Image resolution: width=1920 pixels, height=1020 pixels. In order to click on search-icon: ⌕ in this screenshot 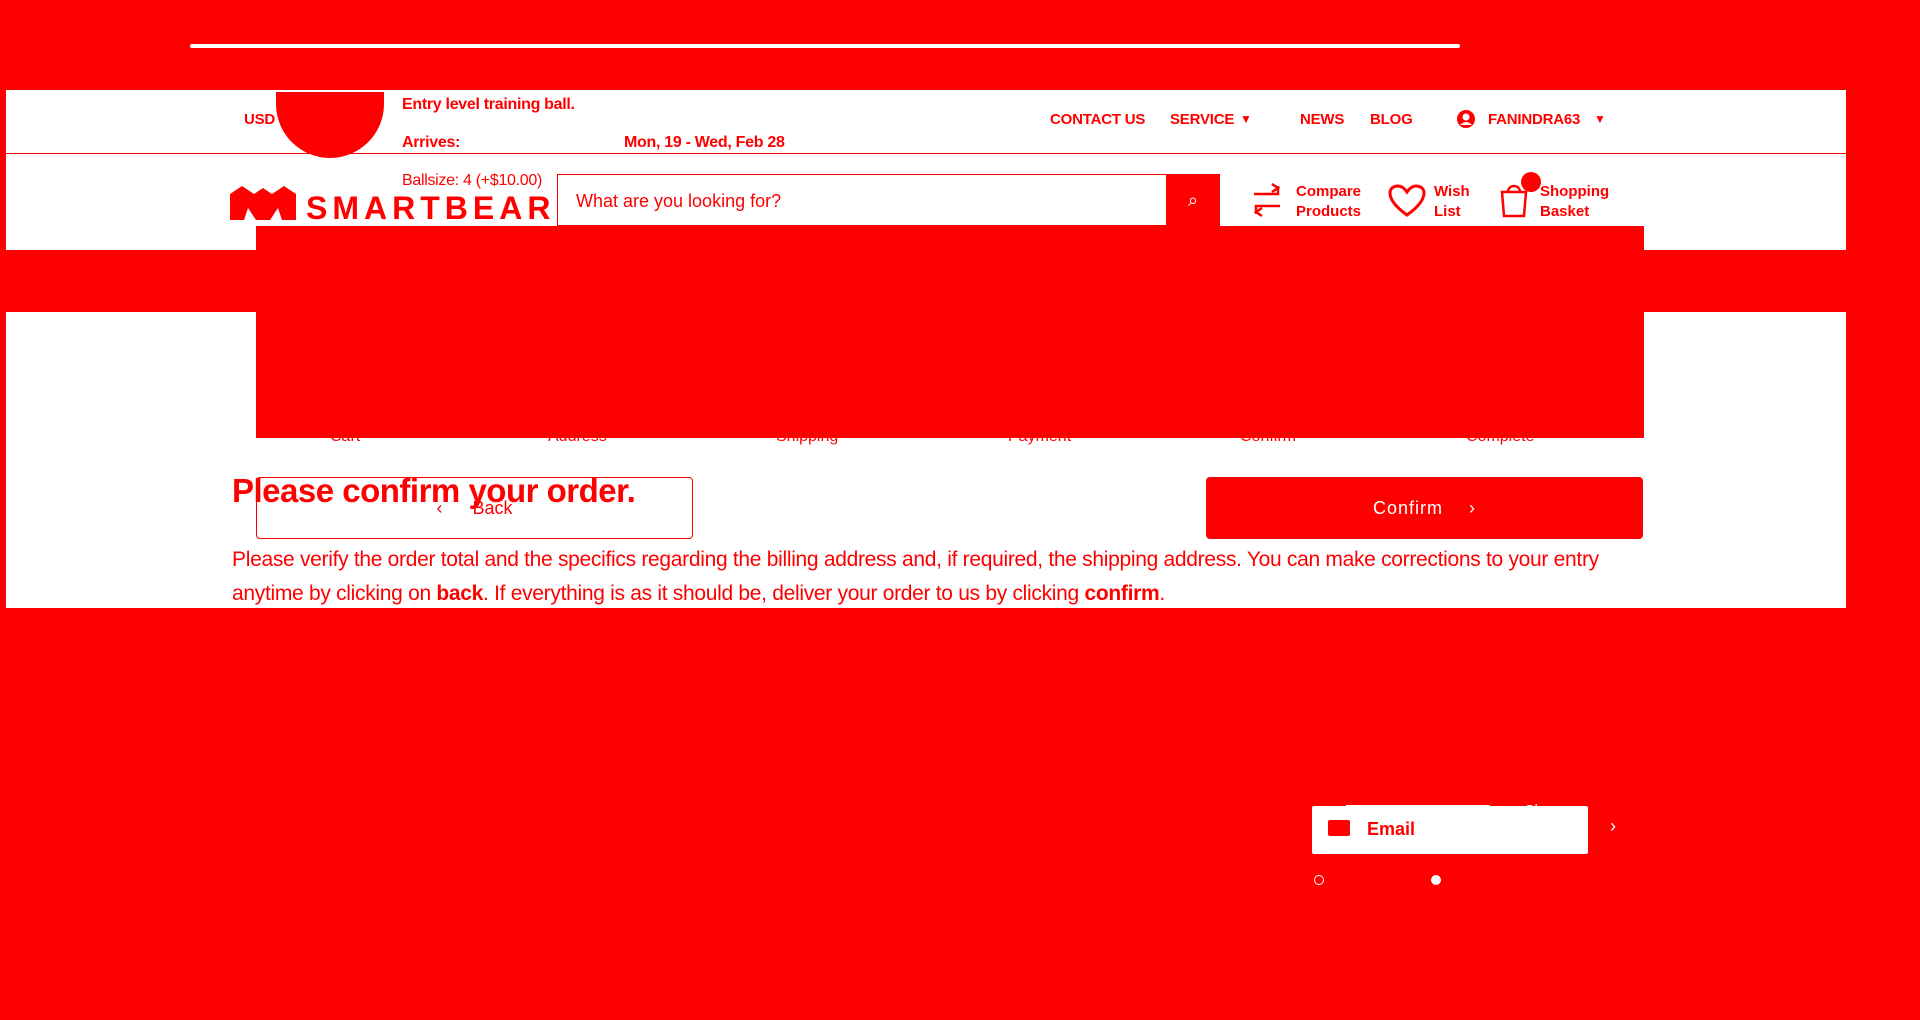, I will do `click(1193, 199)`.